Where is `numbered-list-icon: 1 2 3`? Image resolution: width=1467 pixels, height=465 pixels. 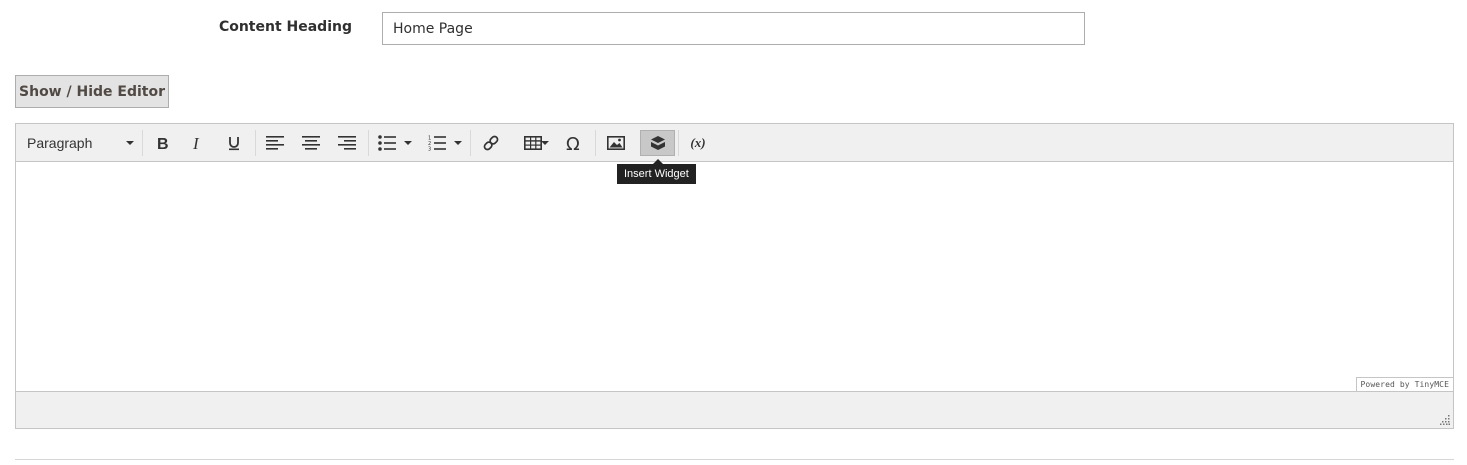 numbered-list-icon: 1 2 3 is located at coordinates (437, 144).